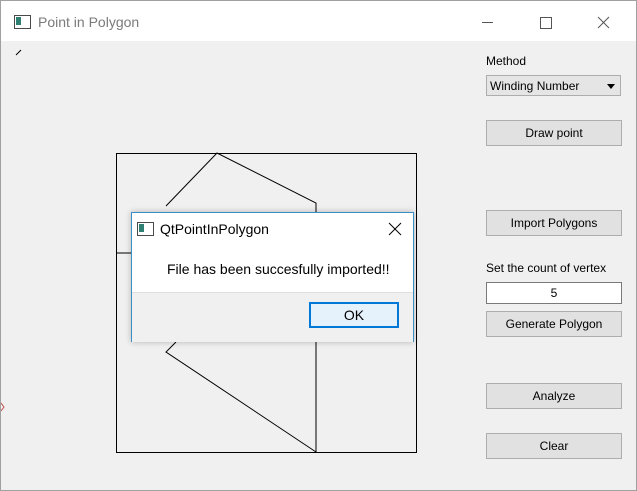 This screenshot has width=637, height=491. Describe the element at coordinates (278, 269) in the screenshot. I see `dialog-message: File has been succesfully imported!!` at that location.